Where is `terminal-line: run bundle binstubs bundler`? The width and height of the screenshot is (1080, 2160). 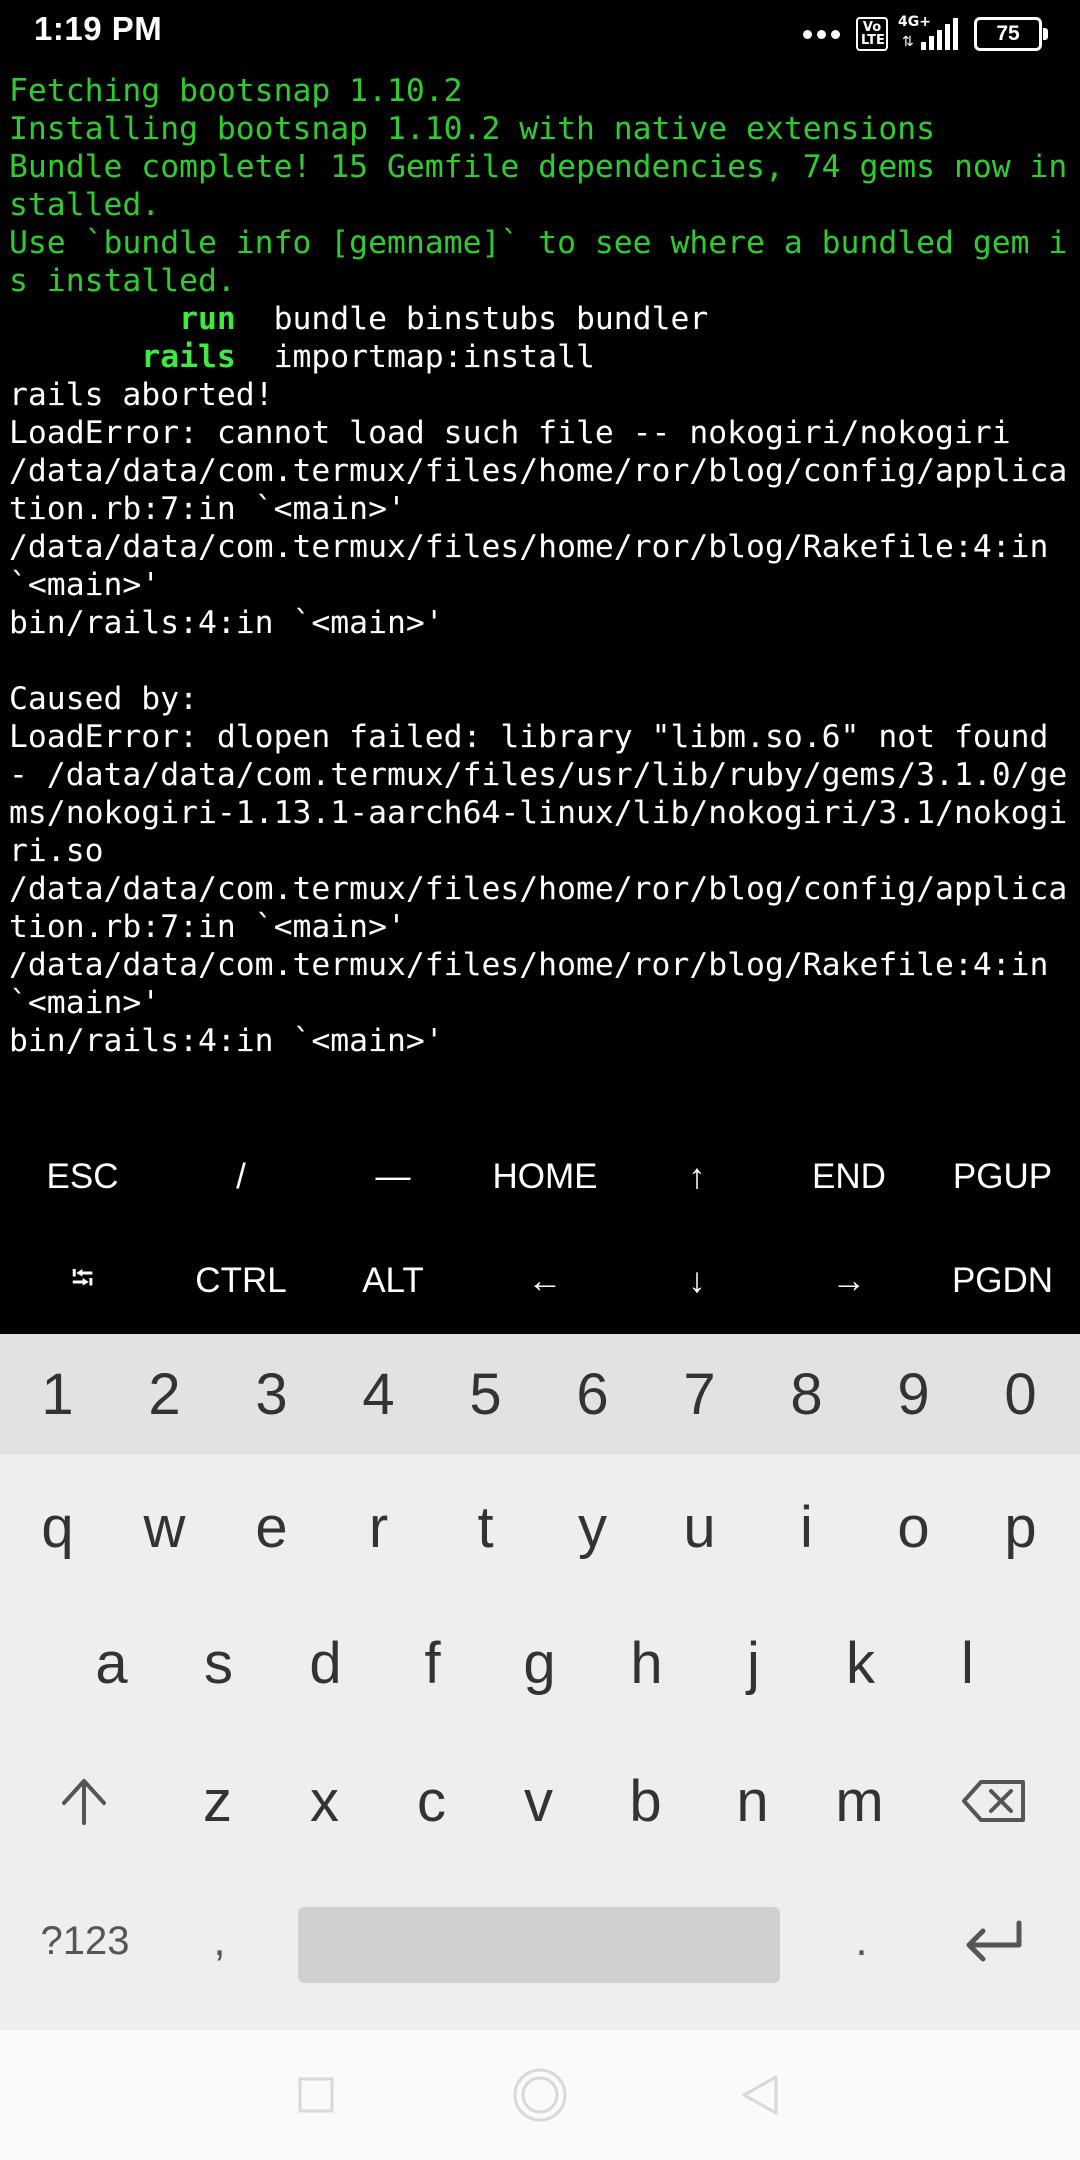
terminal-line: run bundle binstubs bundler is located at coordinates (541, 319).